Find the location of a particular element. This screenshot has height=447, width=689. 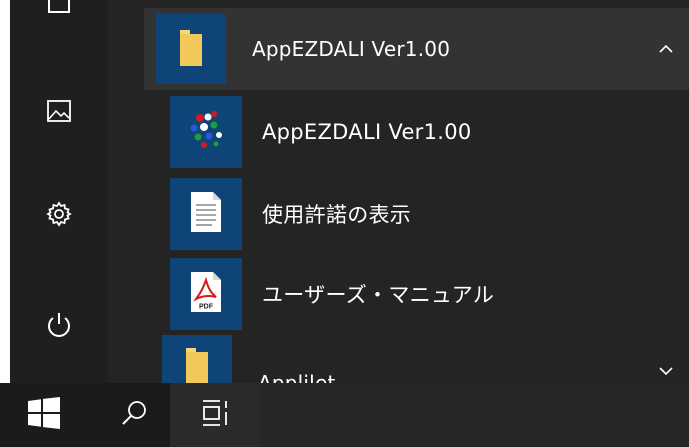

svg-text: PDF is located at coordinates (206, 307).